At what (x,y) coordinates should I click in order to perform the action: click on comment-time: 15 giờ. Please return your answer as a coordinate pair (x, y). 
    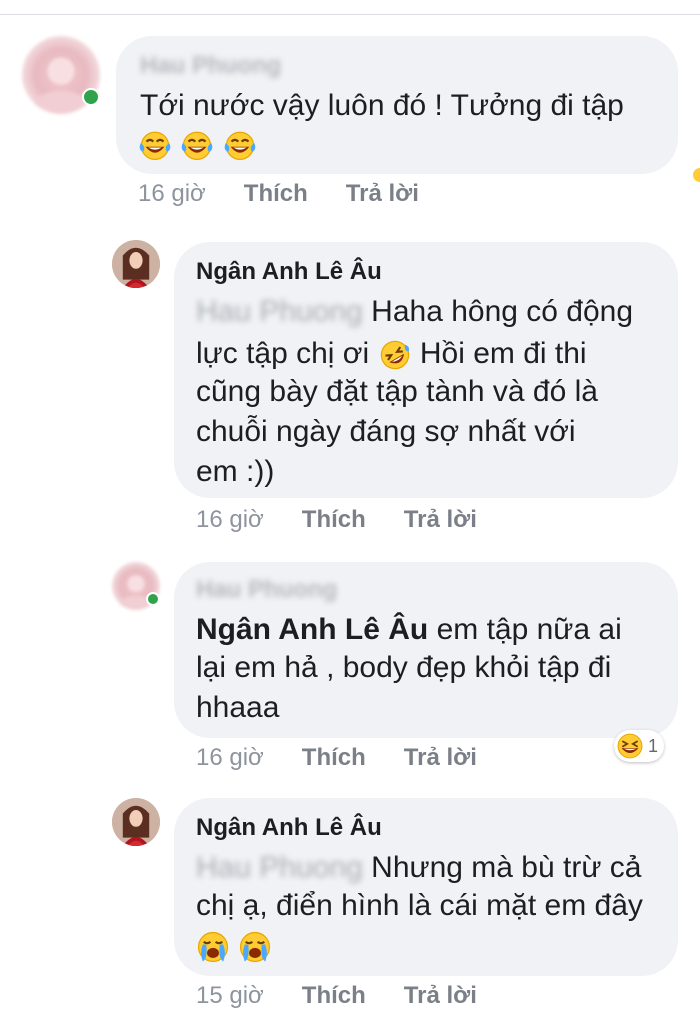
    Looking at the image, I should click on (230, 995).